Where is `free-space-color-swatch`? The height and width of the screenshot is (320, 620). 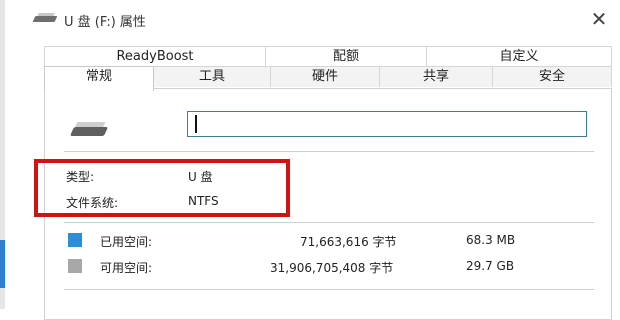
free-space-color-swatch is located at coordinates (75, 266).